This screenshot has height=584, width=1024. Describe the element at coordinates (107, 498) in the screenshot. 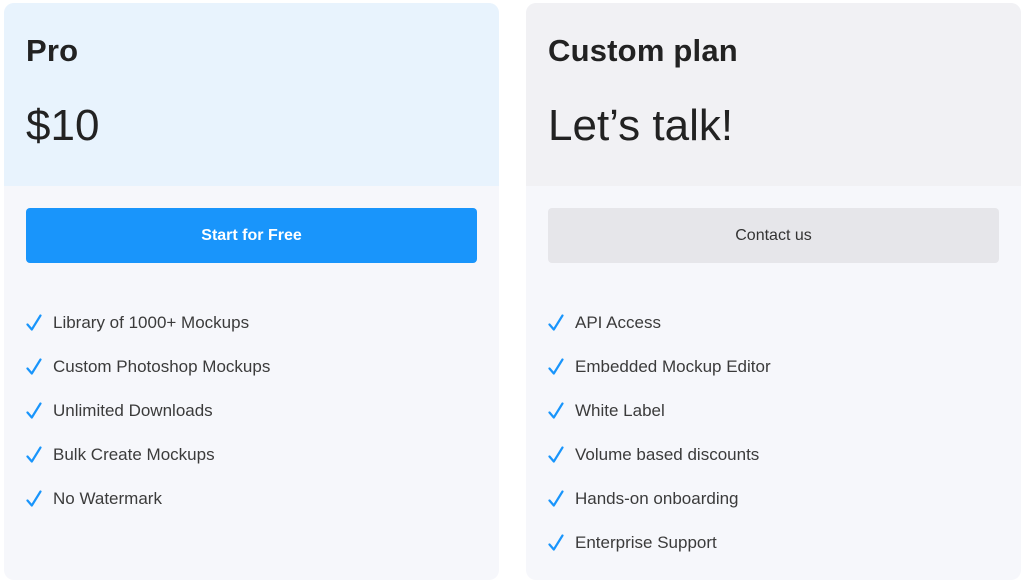

I see `feature-label: No Watermark` at that location.